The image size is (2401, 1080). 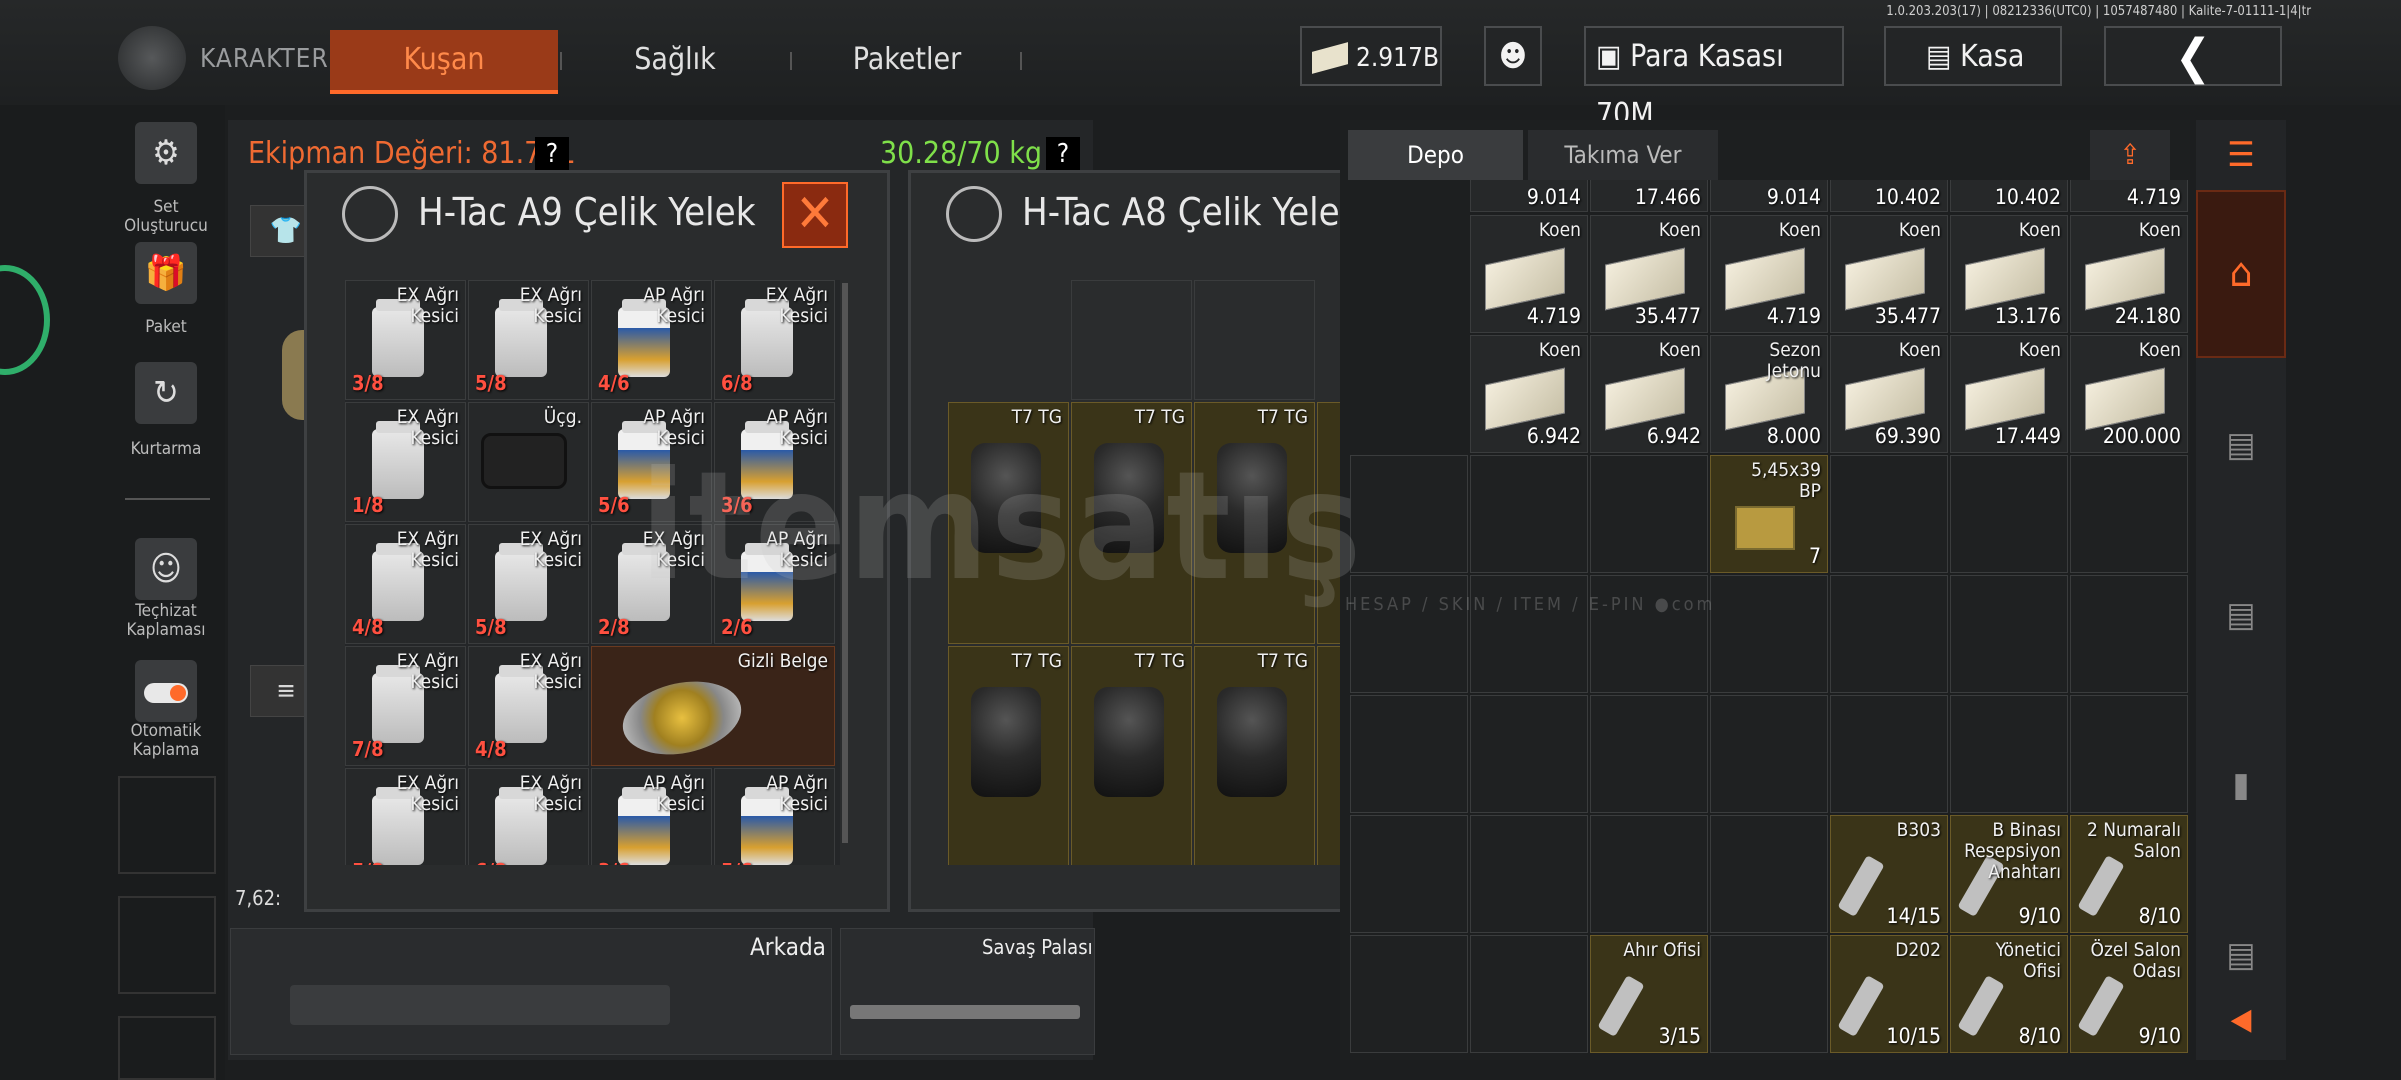 I want to click on inventory-slot: AP Ağrı Kesici 4/6, so click(x=651, y=340).